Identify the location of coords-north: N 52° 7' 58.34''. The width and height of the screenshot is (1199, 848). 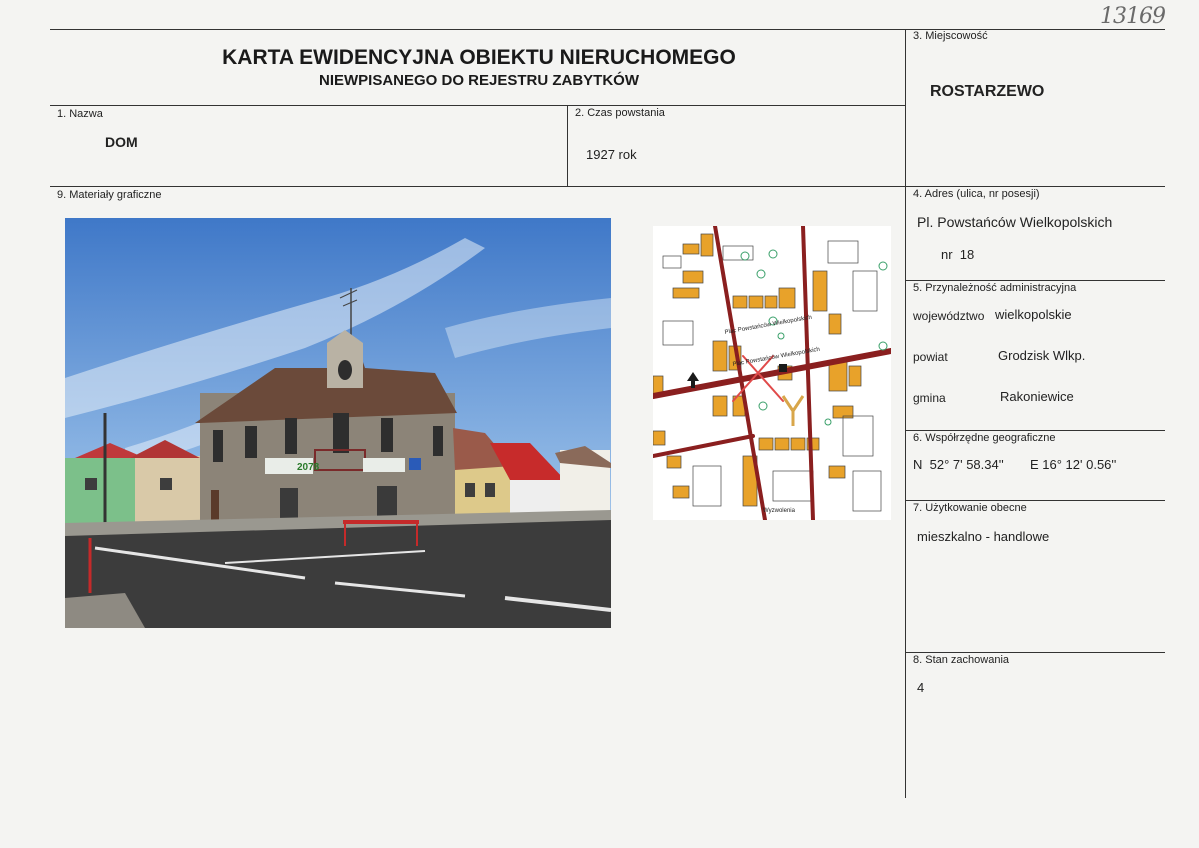
(958, 464).